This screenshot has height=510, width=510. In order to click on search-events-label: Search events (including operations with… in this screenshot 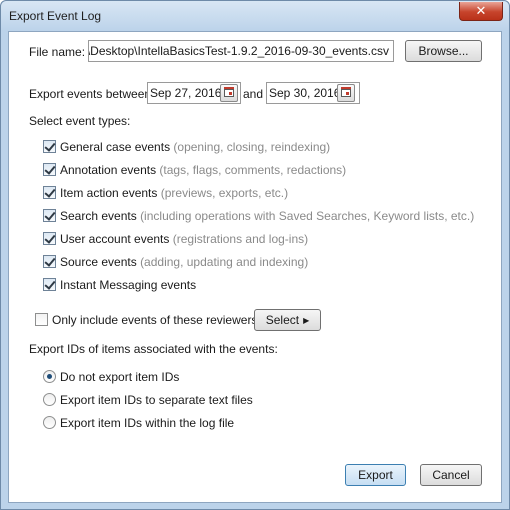, I will do `click(267, 216)`.